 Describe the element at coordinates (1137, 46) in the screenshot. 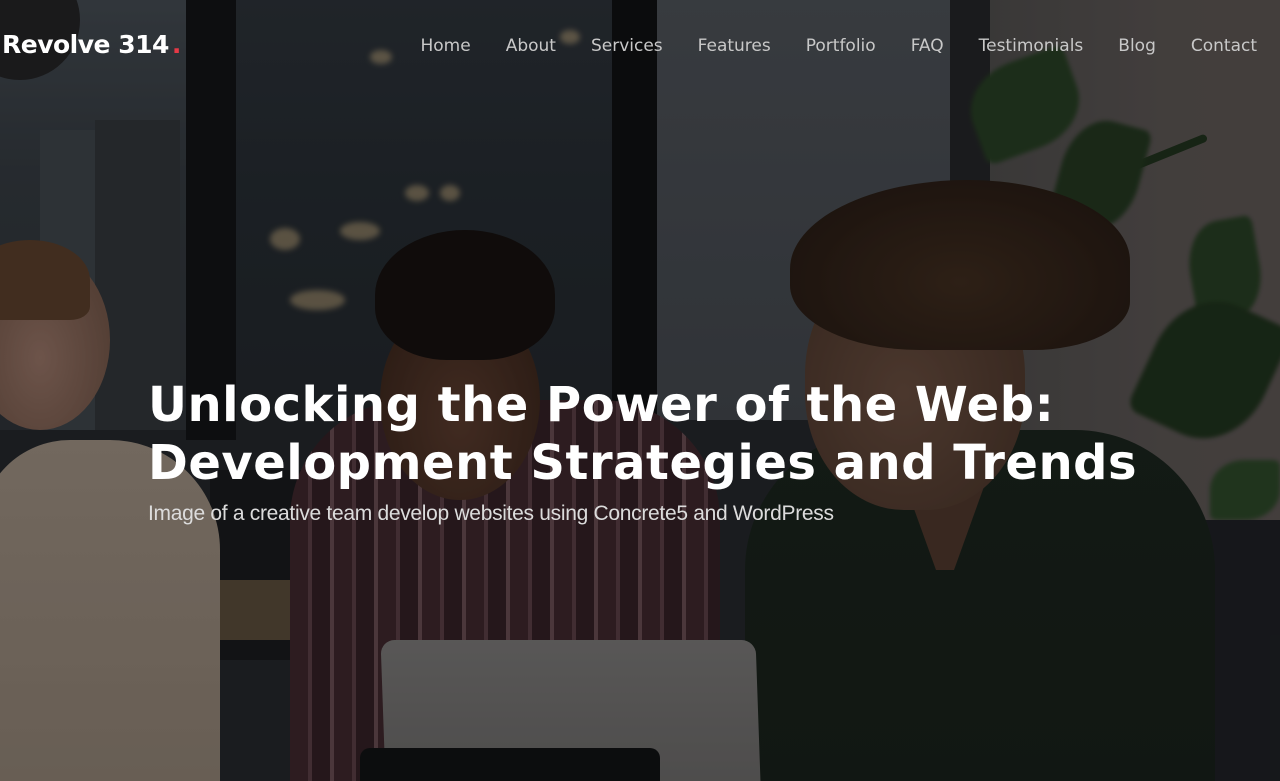

I see `nav-blog: Blog` at that location.